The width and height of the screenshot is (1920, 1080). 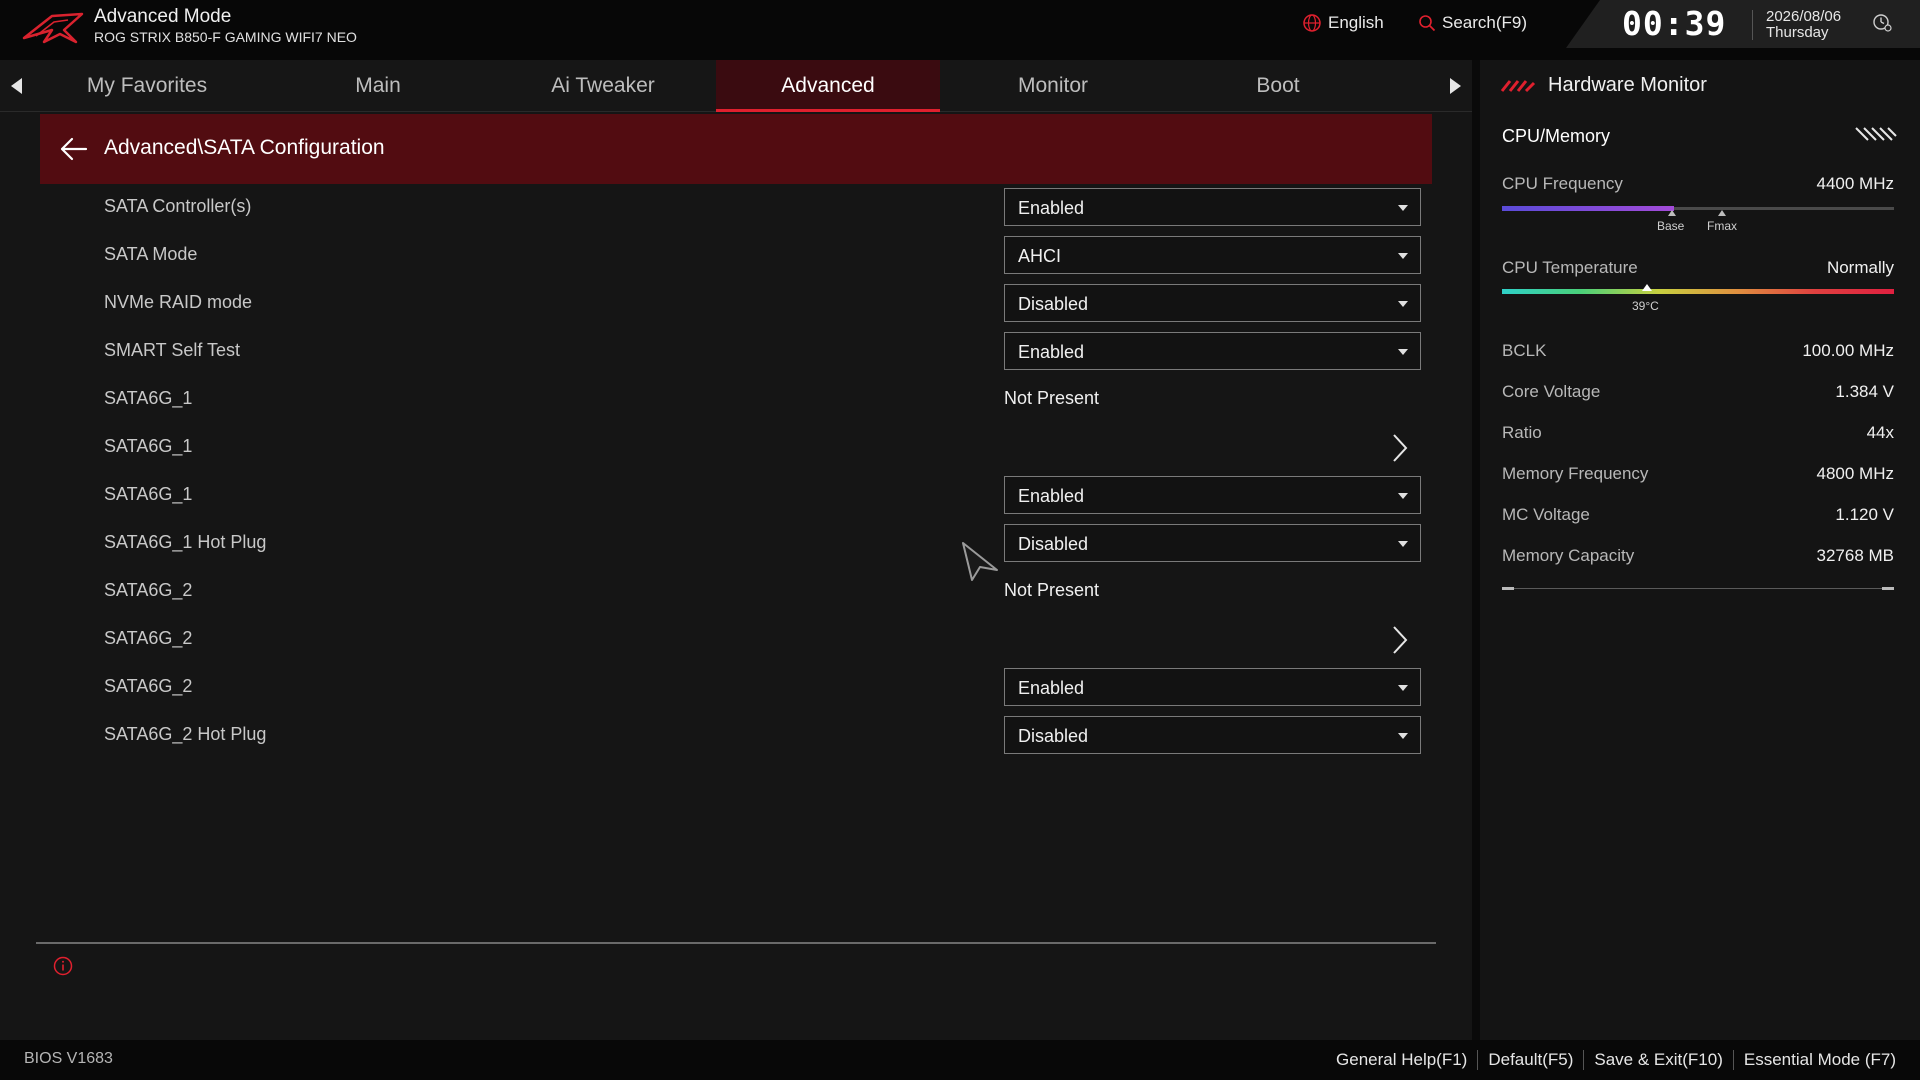 What do you see at coordinates (1698, 298) in the screenshot?
I see `cpu-temperature-bar: 39°C` at bounding box center [1698, 298].